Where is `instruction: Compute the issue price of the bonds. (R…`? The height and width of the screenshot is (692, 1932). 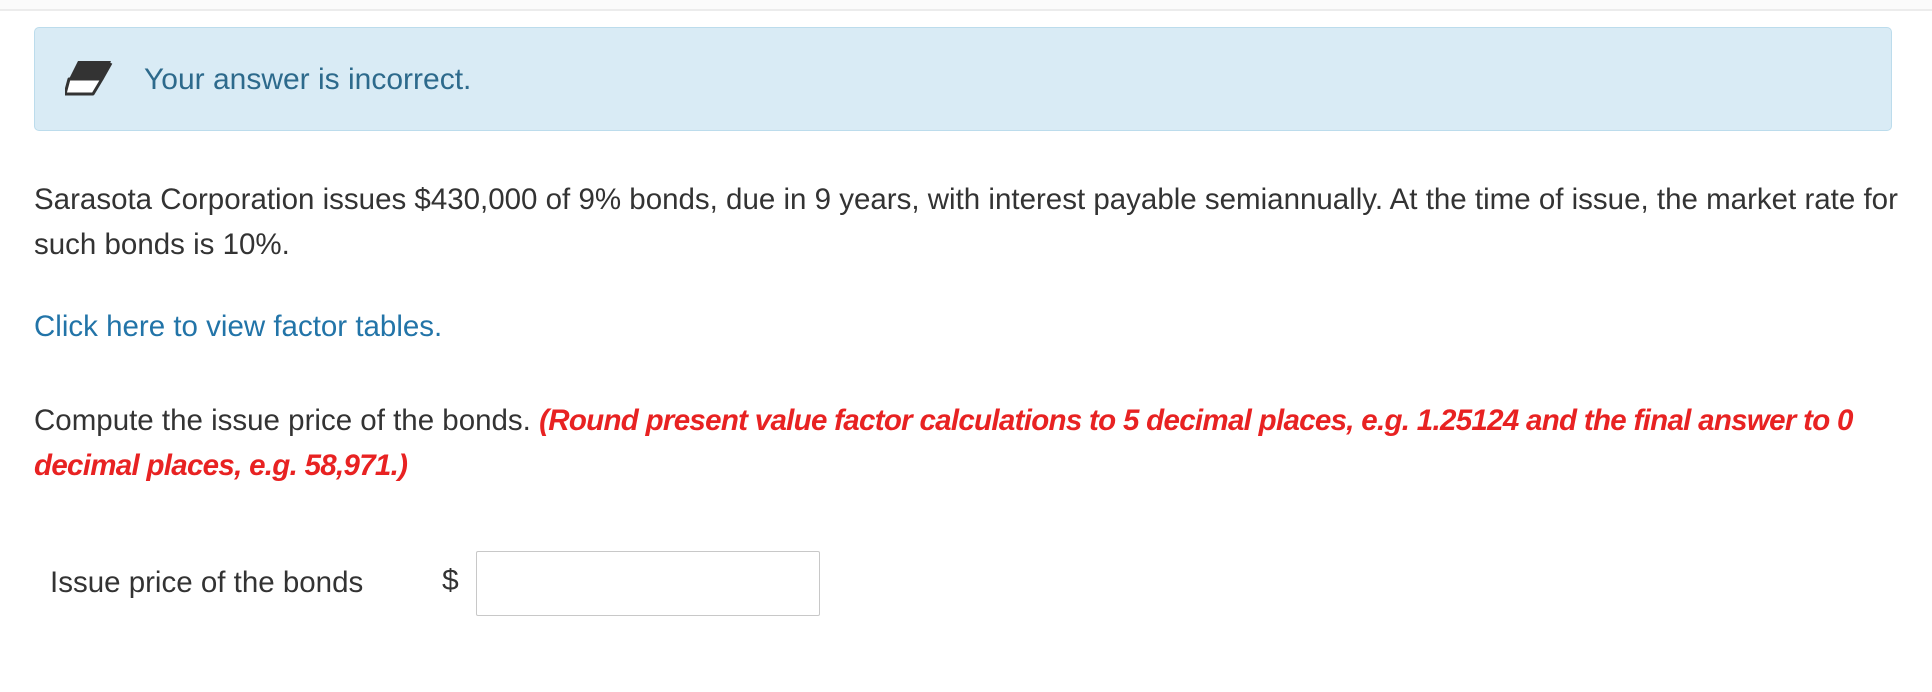 instruction: Compute the issue price of the bonds. (R… is located at coordinates (969, 443).